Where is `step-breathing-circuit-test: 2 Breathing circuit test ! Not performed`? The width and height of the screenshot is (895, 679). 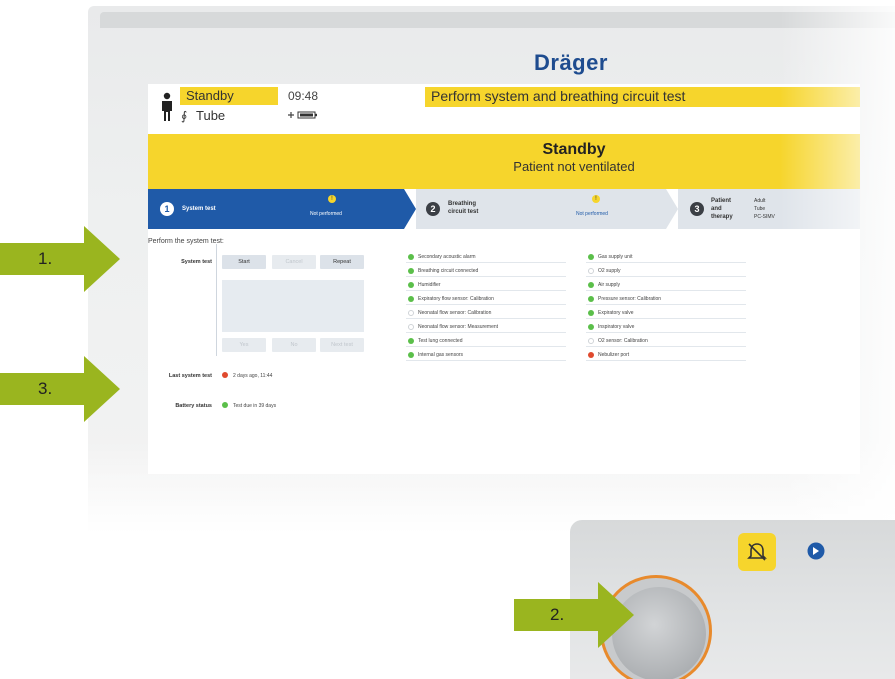
step-breathing-circuit-test: 2 Breathing circuit test ! Not performed is located at coordinates (541, 209).